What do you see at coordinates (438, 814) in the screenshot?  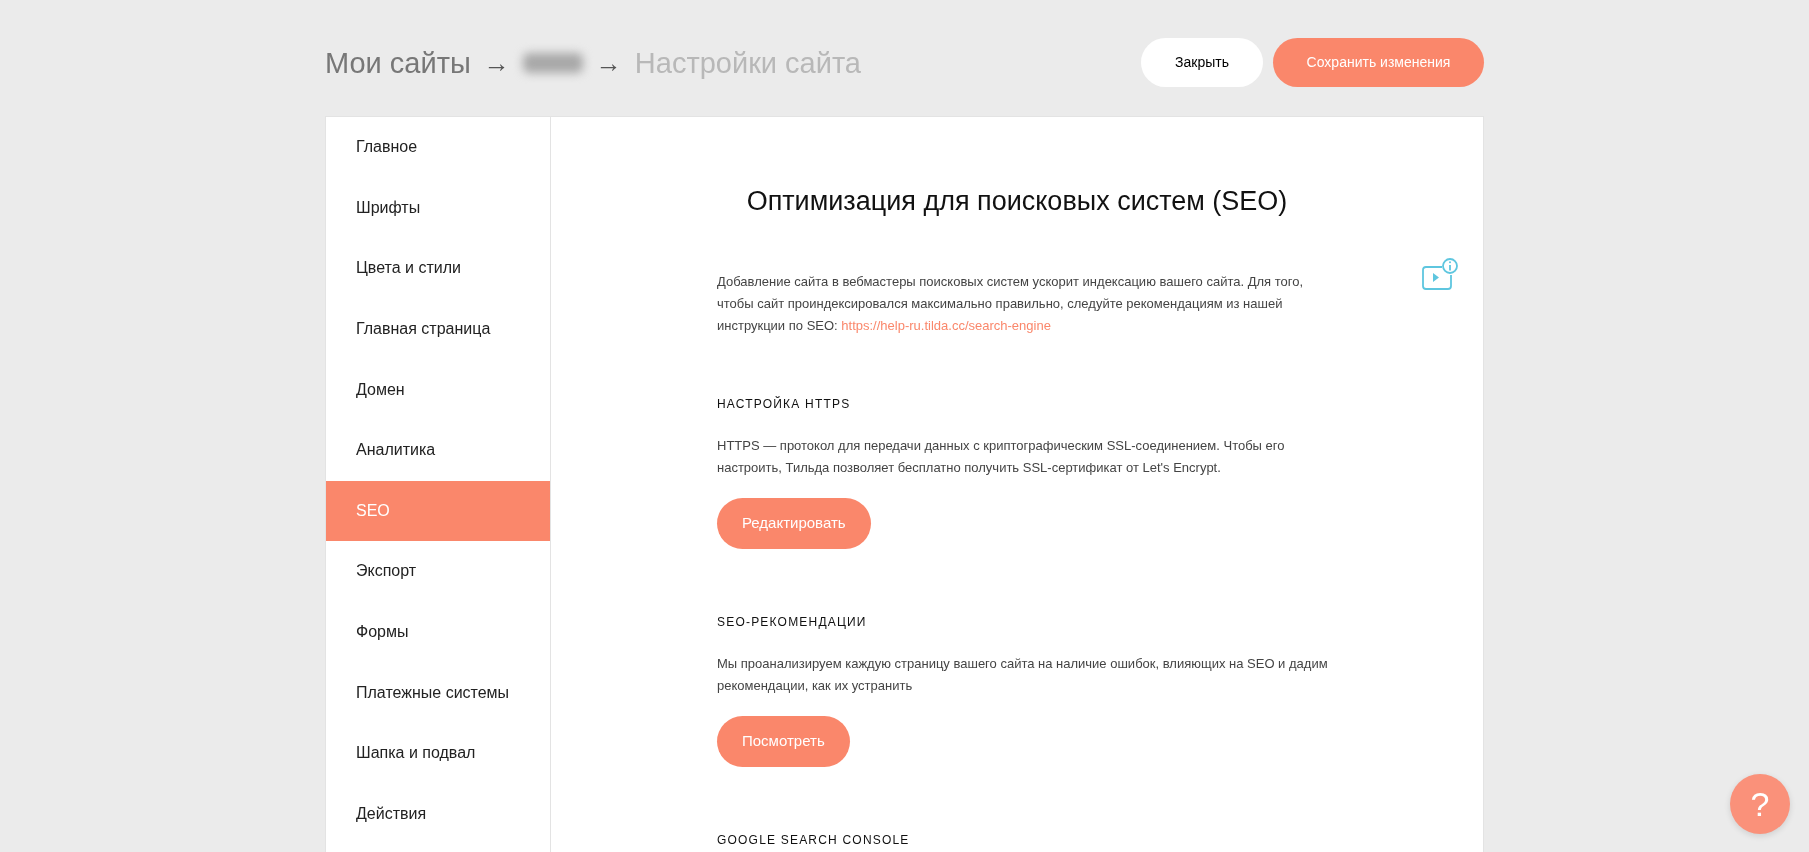 I see `sidebar-item: Действия` at bounding box center [438, 814].